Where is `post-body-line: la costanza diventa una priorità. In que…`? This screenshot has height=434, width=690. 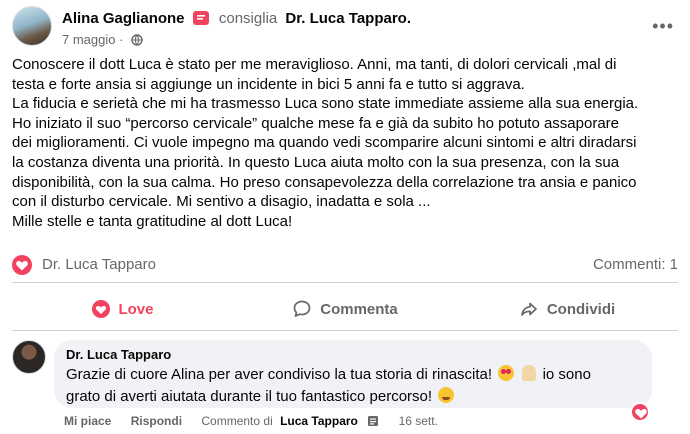 post-body-line: la costanza diventa una priorità. In que… is located at coordinates (316, 162).